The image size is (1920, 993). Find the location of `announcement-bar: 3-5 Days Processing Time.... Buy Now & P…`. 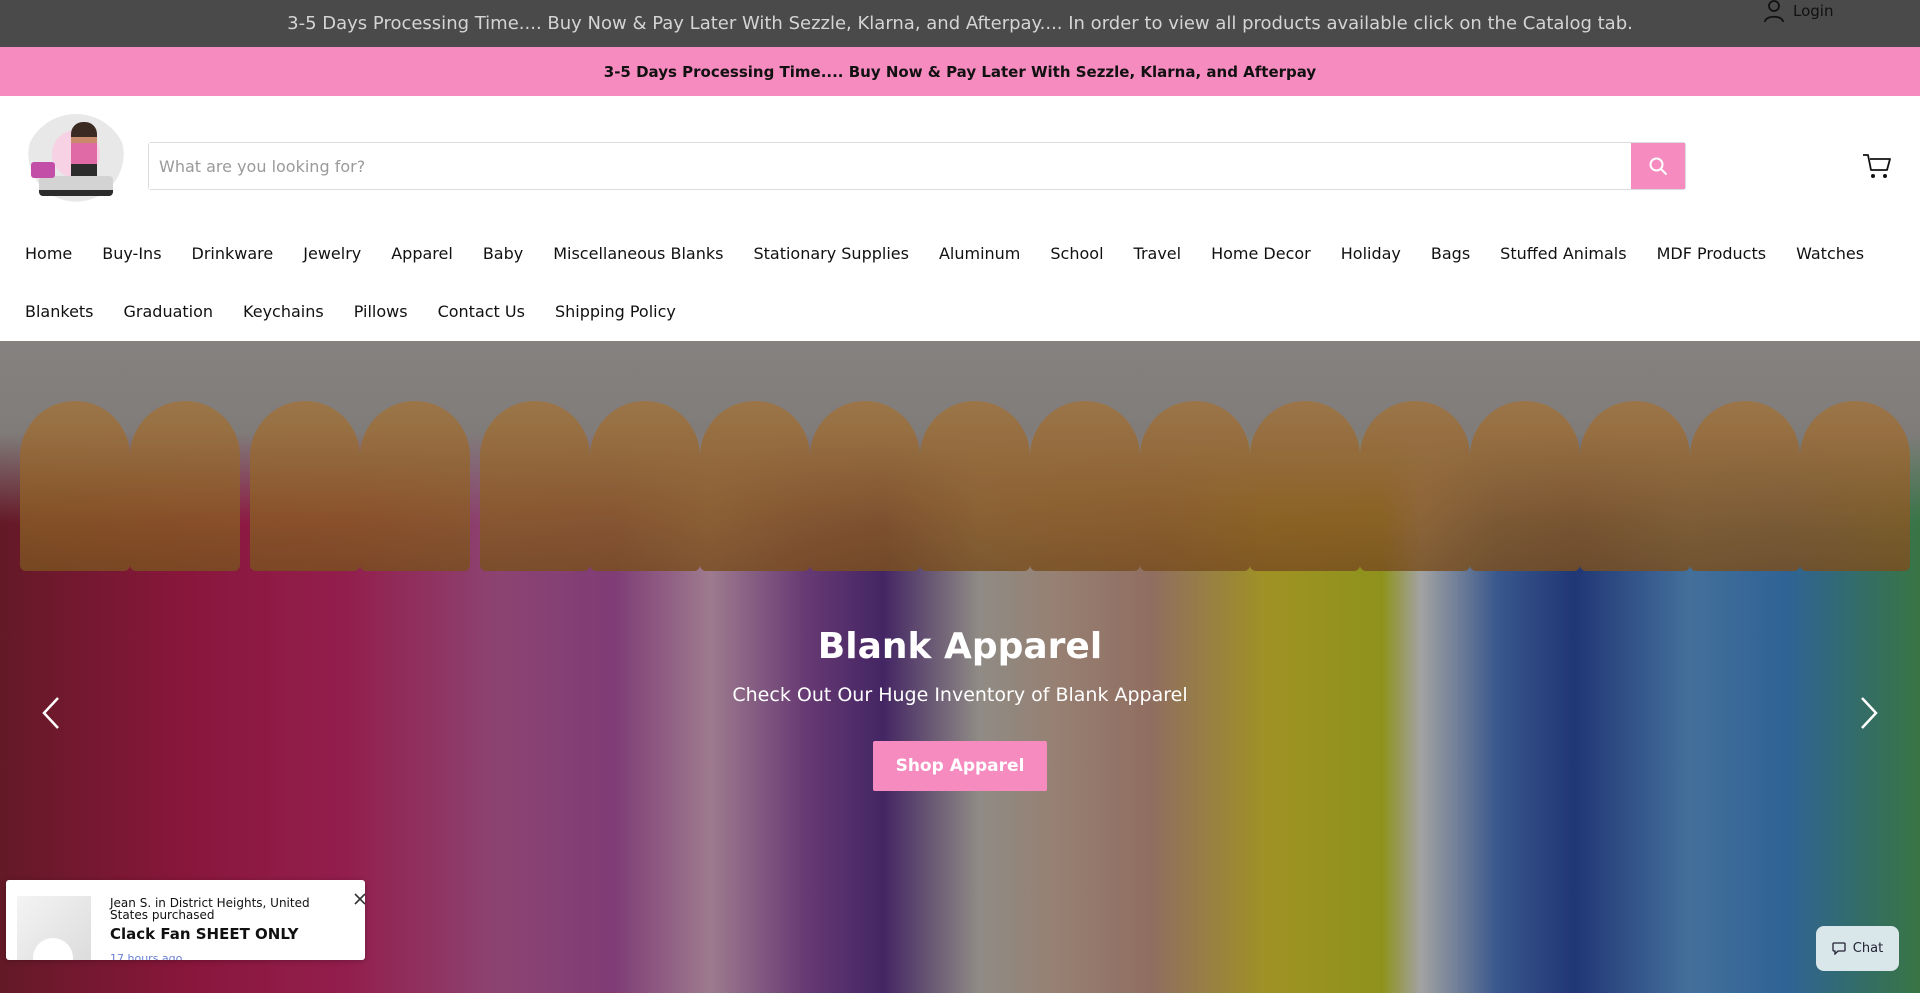

announcement-bar: 3-5 Days Processing Time.... Buy Now & P… is located at coordinates (960, 23).